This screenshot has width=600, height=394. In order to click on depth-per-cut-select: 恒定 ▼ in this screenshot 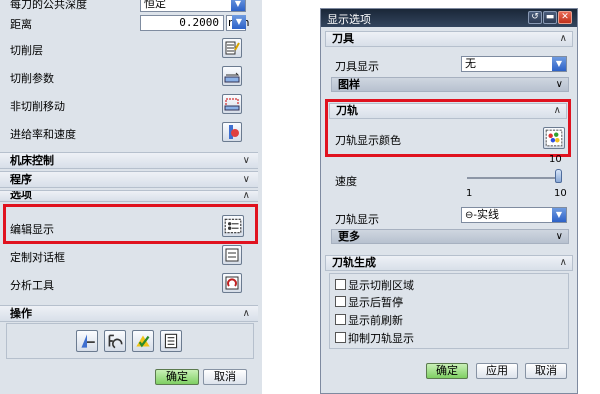, I will do `click(193, 6)`.